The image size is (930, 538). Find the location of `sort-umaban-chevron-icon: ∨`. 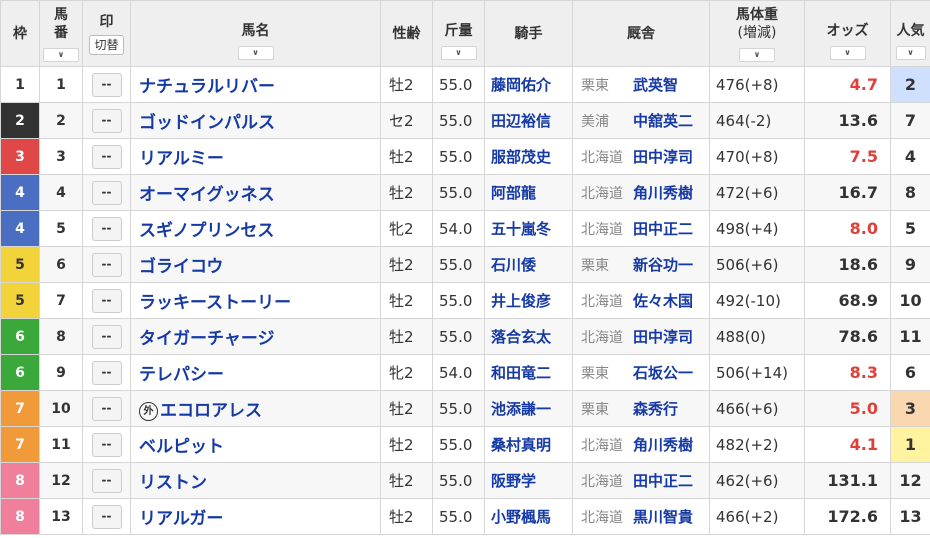

sort-umaban-chevron-icon: ∨ is located at coordinates (61, 54).